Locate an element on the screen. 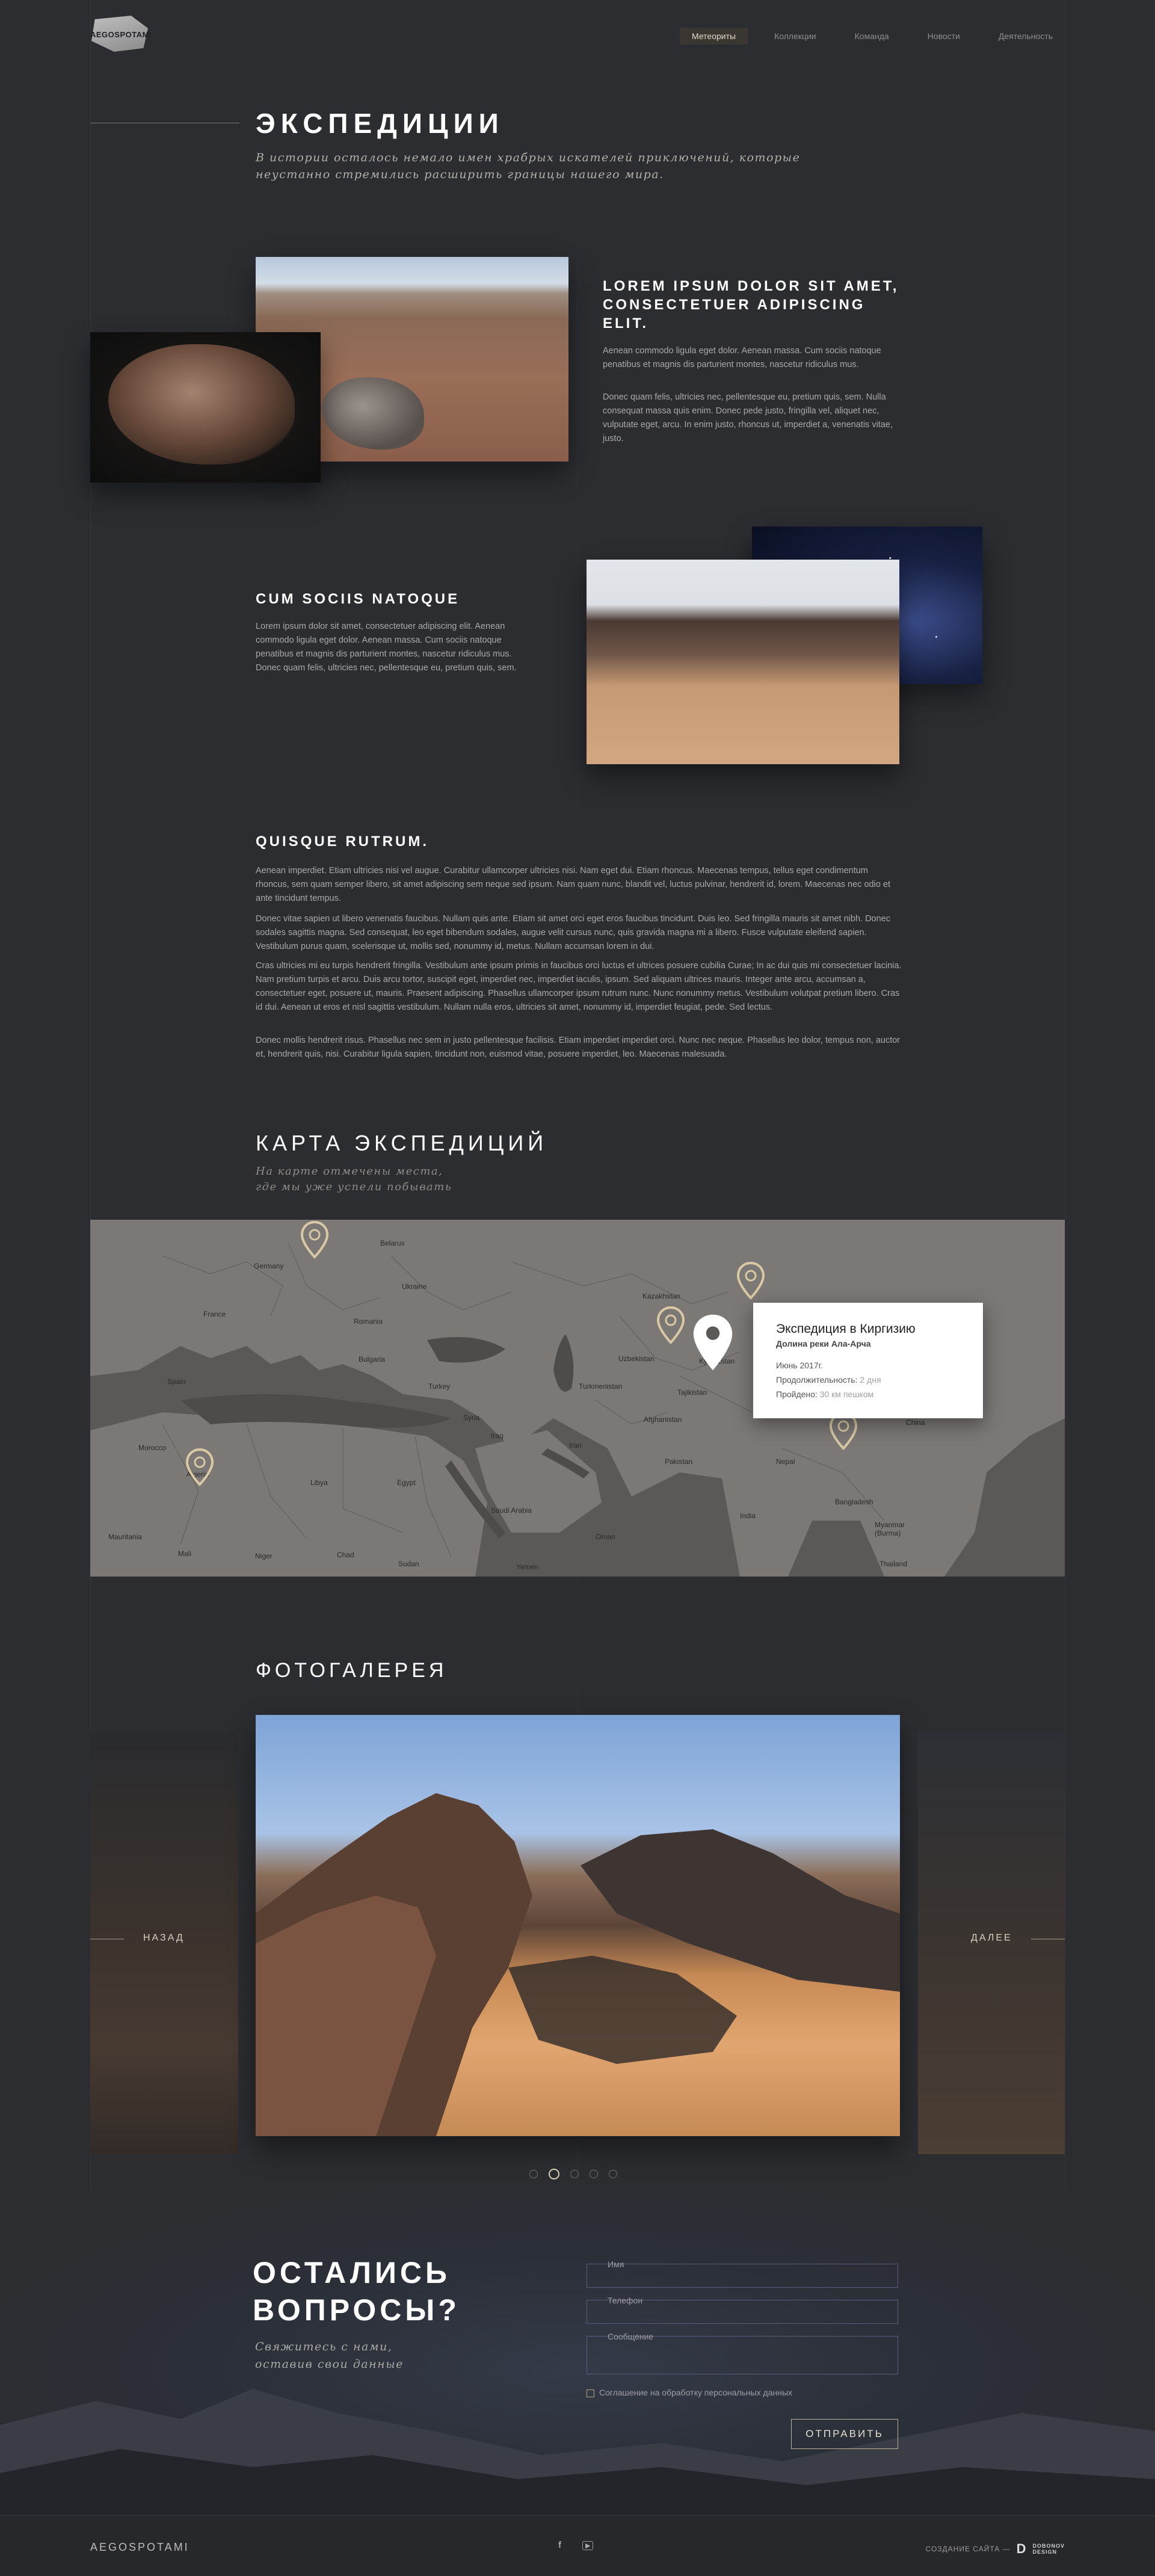 This screenshot has width=1155, height=2576. facebook-icon: f is located at coordinates (559, 2545).